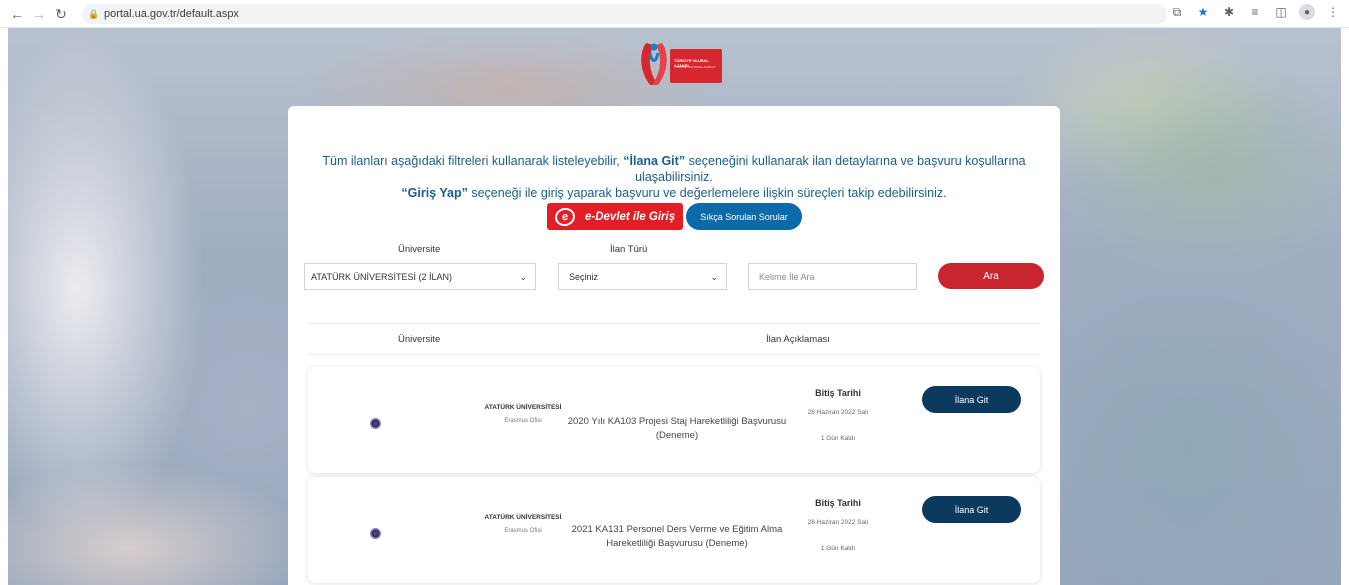 The height and width of the screenshot is (585, 1349). I want to click on menu-icon: ⋮, so click(1333, 12).